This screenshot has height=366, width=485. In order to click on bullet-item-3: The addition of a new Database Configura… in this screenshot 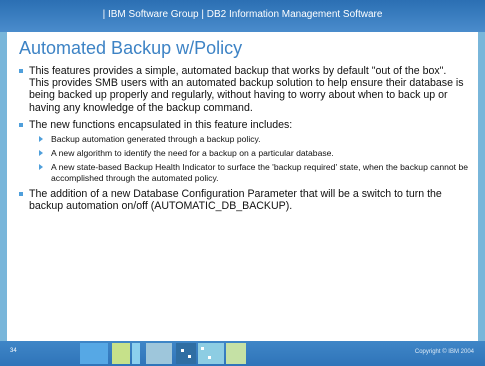, I will do `click(244, 200)`.